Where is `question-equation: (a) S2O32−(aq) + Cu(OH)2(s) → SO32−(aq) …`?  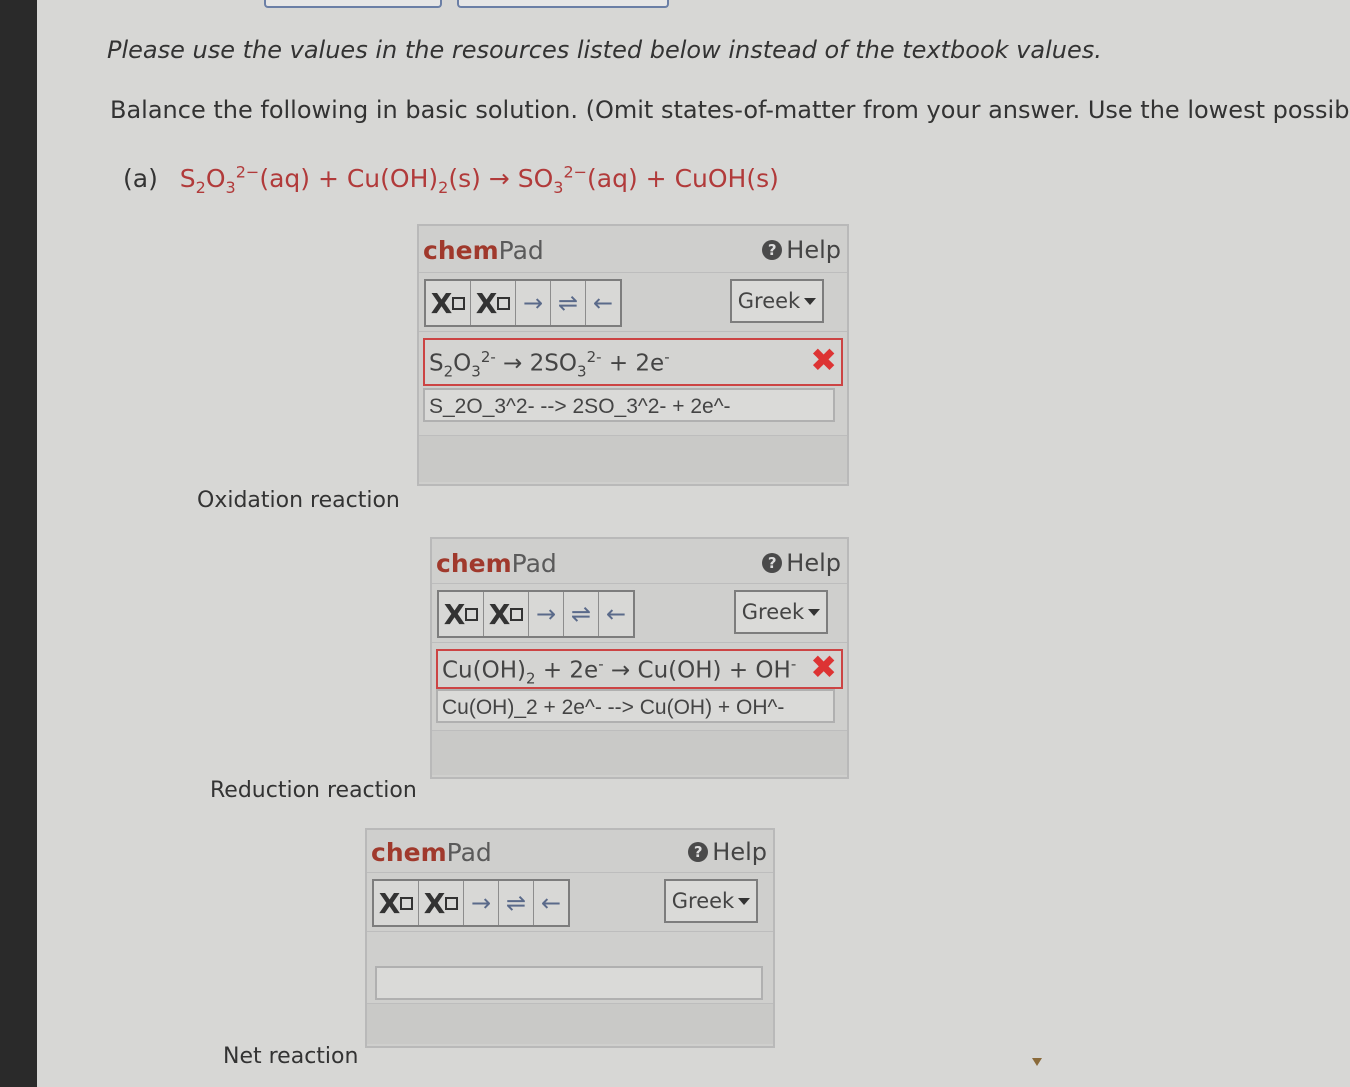 question-equation: (a) S2O32−(aq) + Cu(OH)2(s) → SO32−(aq) … is located at coordinates (451, 180).